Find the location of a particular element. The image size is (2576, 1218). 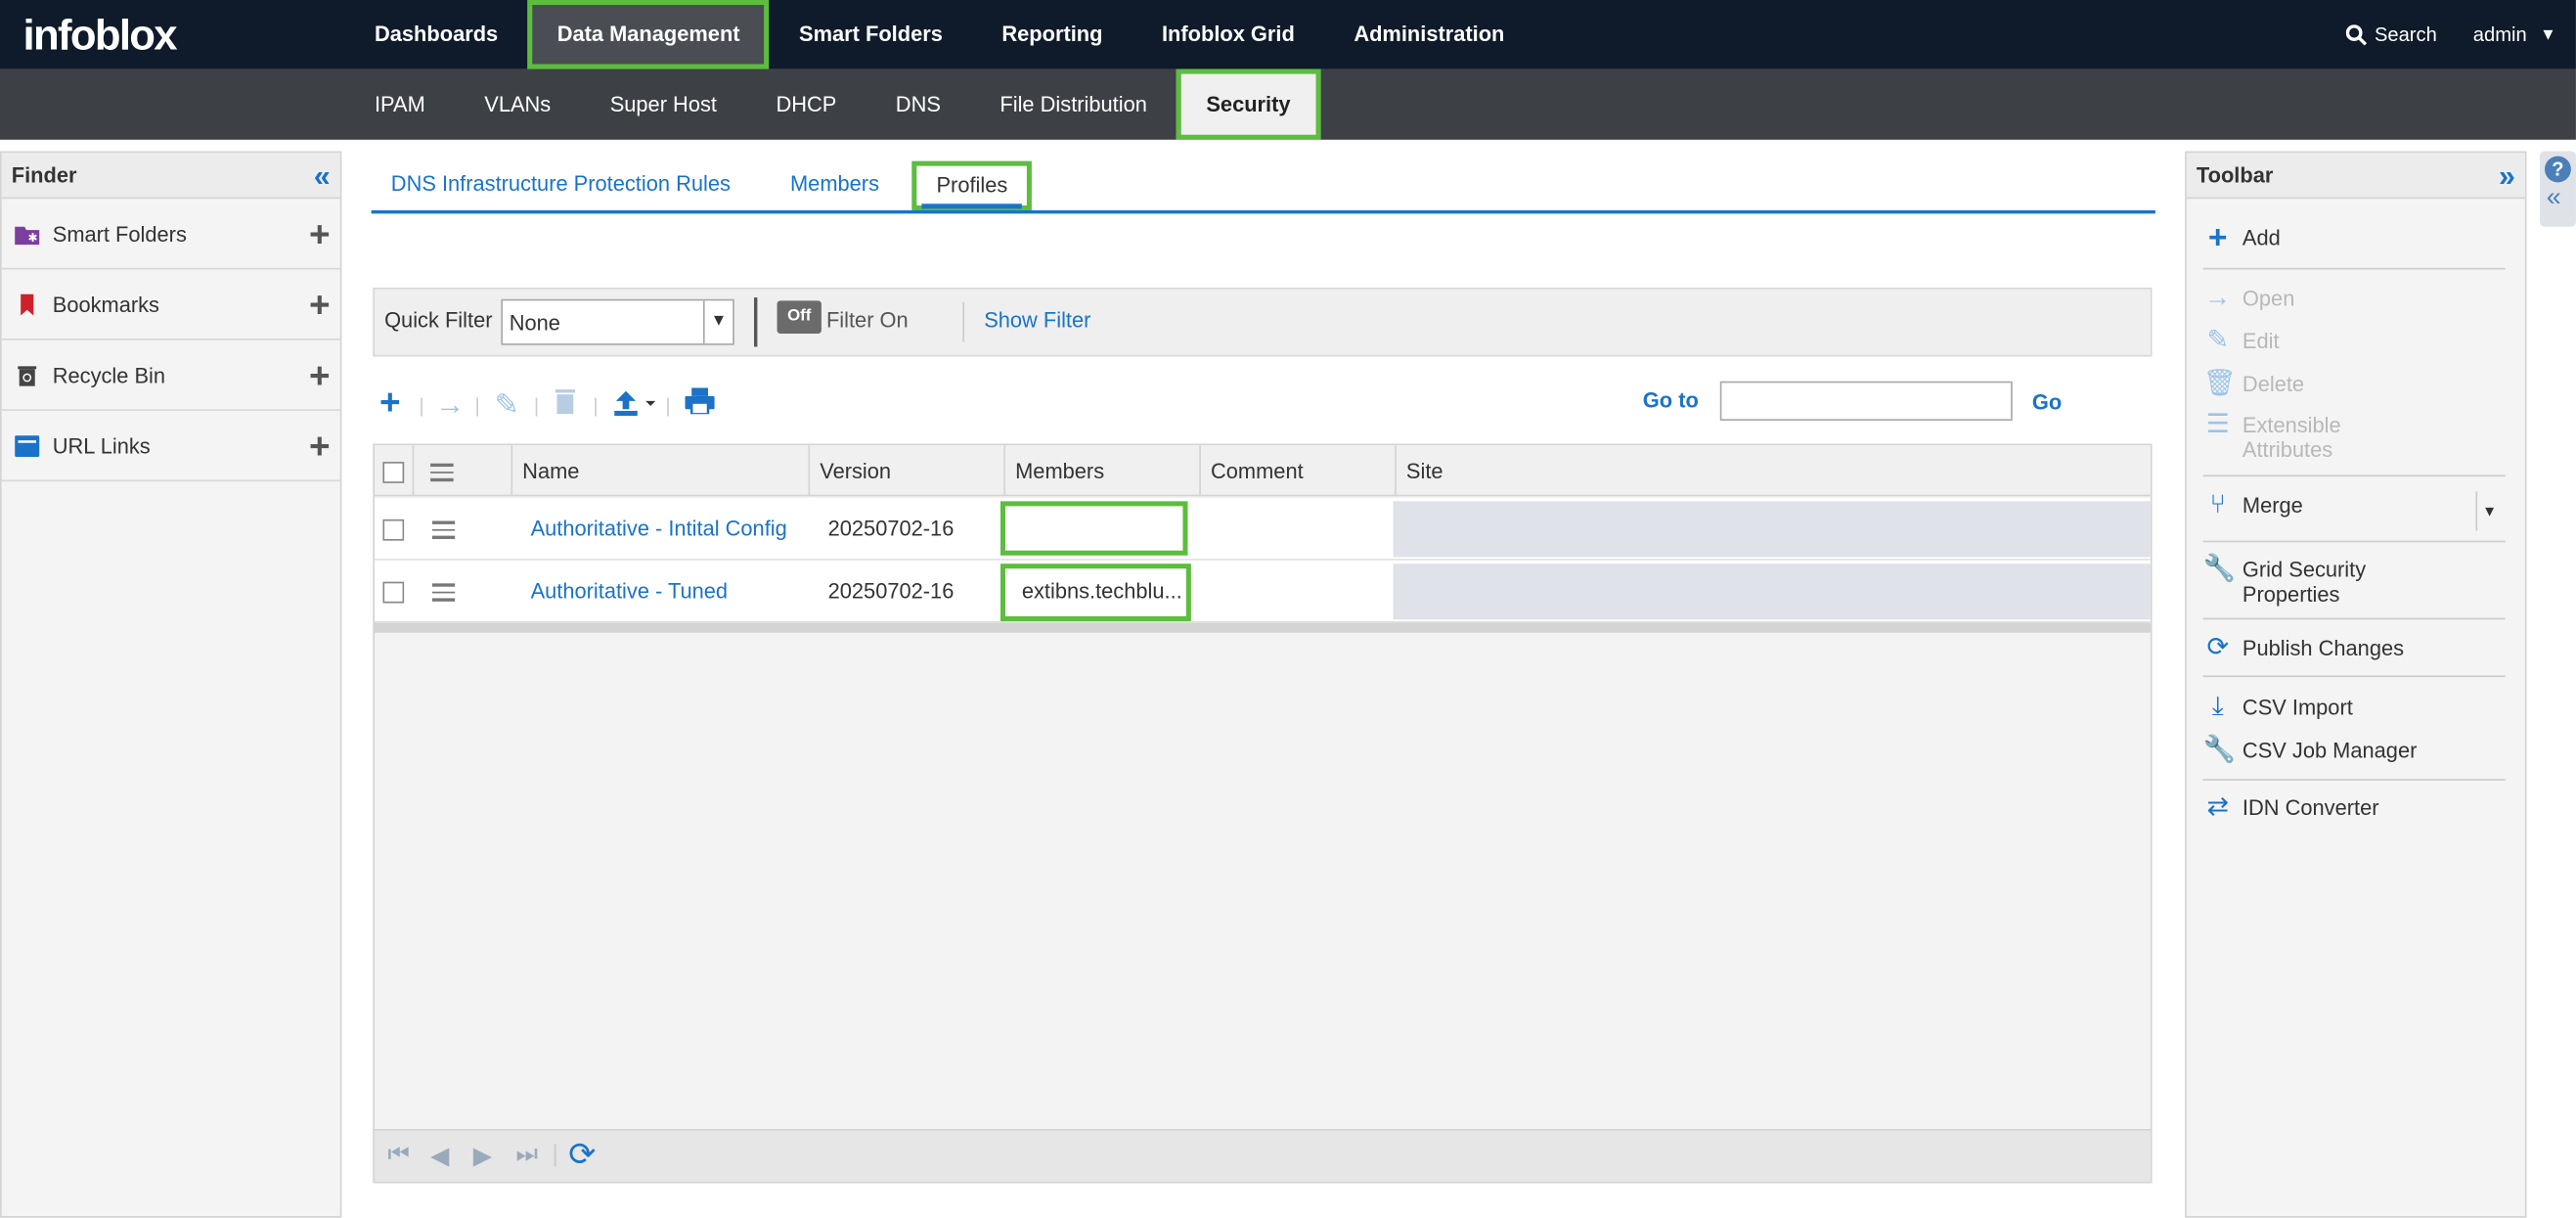

nav-infoblox-grid: Infoblox Grid is located at coordinates (1229, 34).